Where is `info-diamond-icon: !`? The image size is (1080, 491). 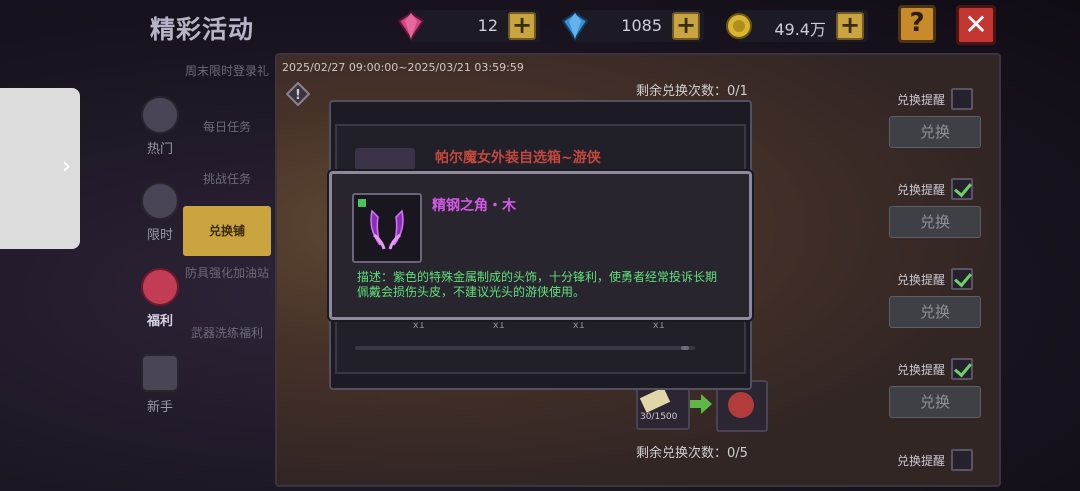
info-diamond-icon: ! is located at coordinates (298, 94).